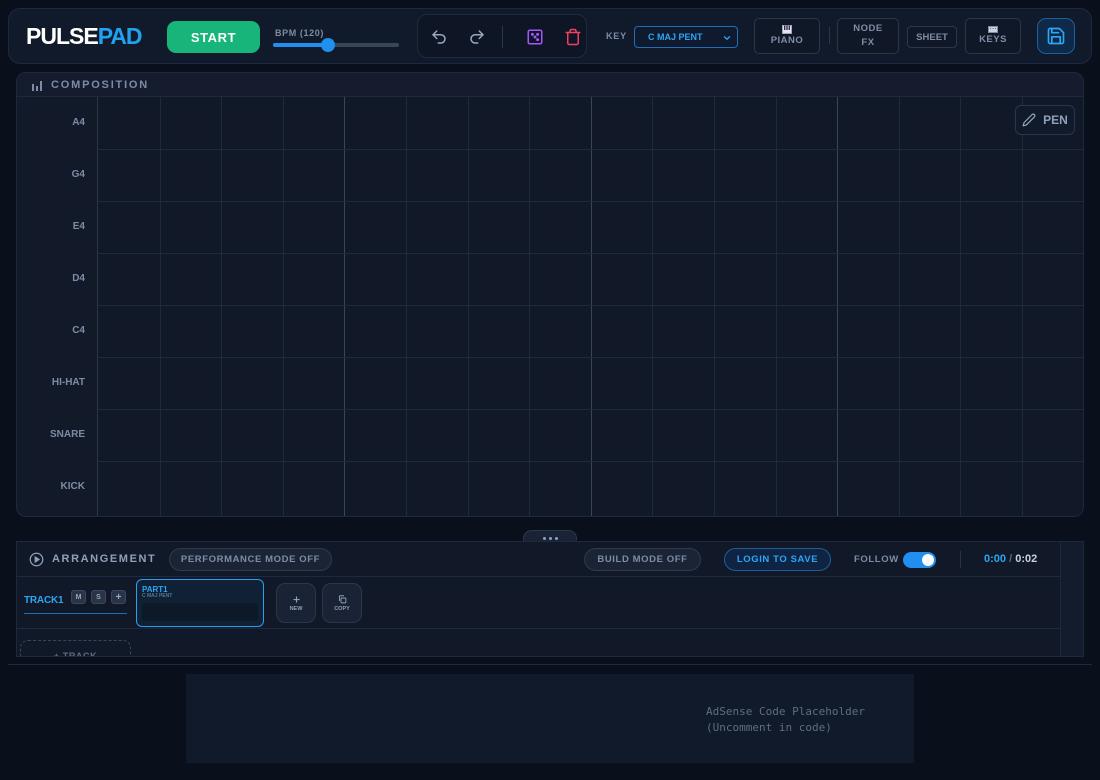 This screenshot has width=1100, height=780. What do you see at coordinates (642, 559) in the screenshot?
I see `build-mode-toggle: BUILD MODE OFF` at bounding box center [642, 559].